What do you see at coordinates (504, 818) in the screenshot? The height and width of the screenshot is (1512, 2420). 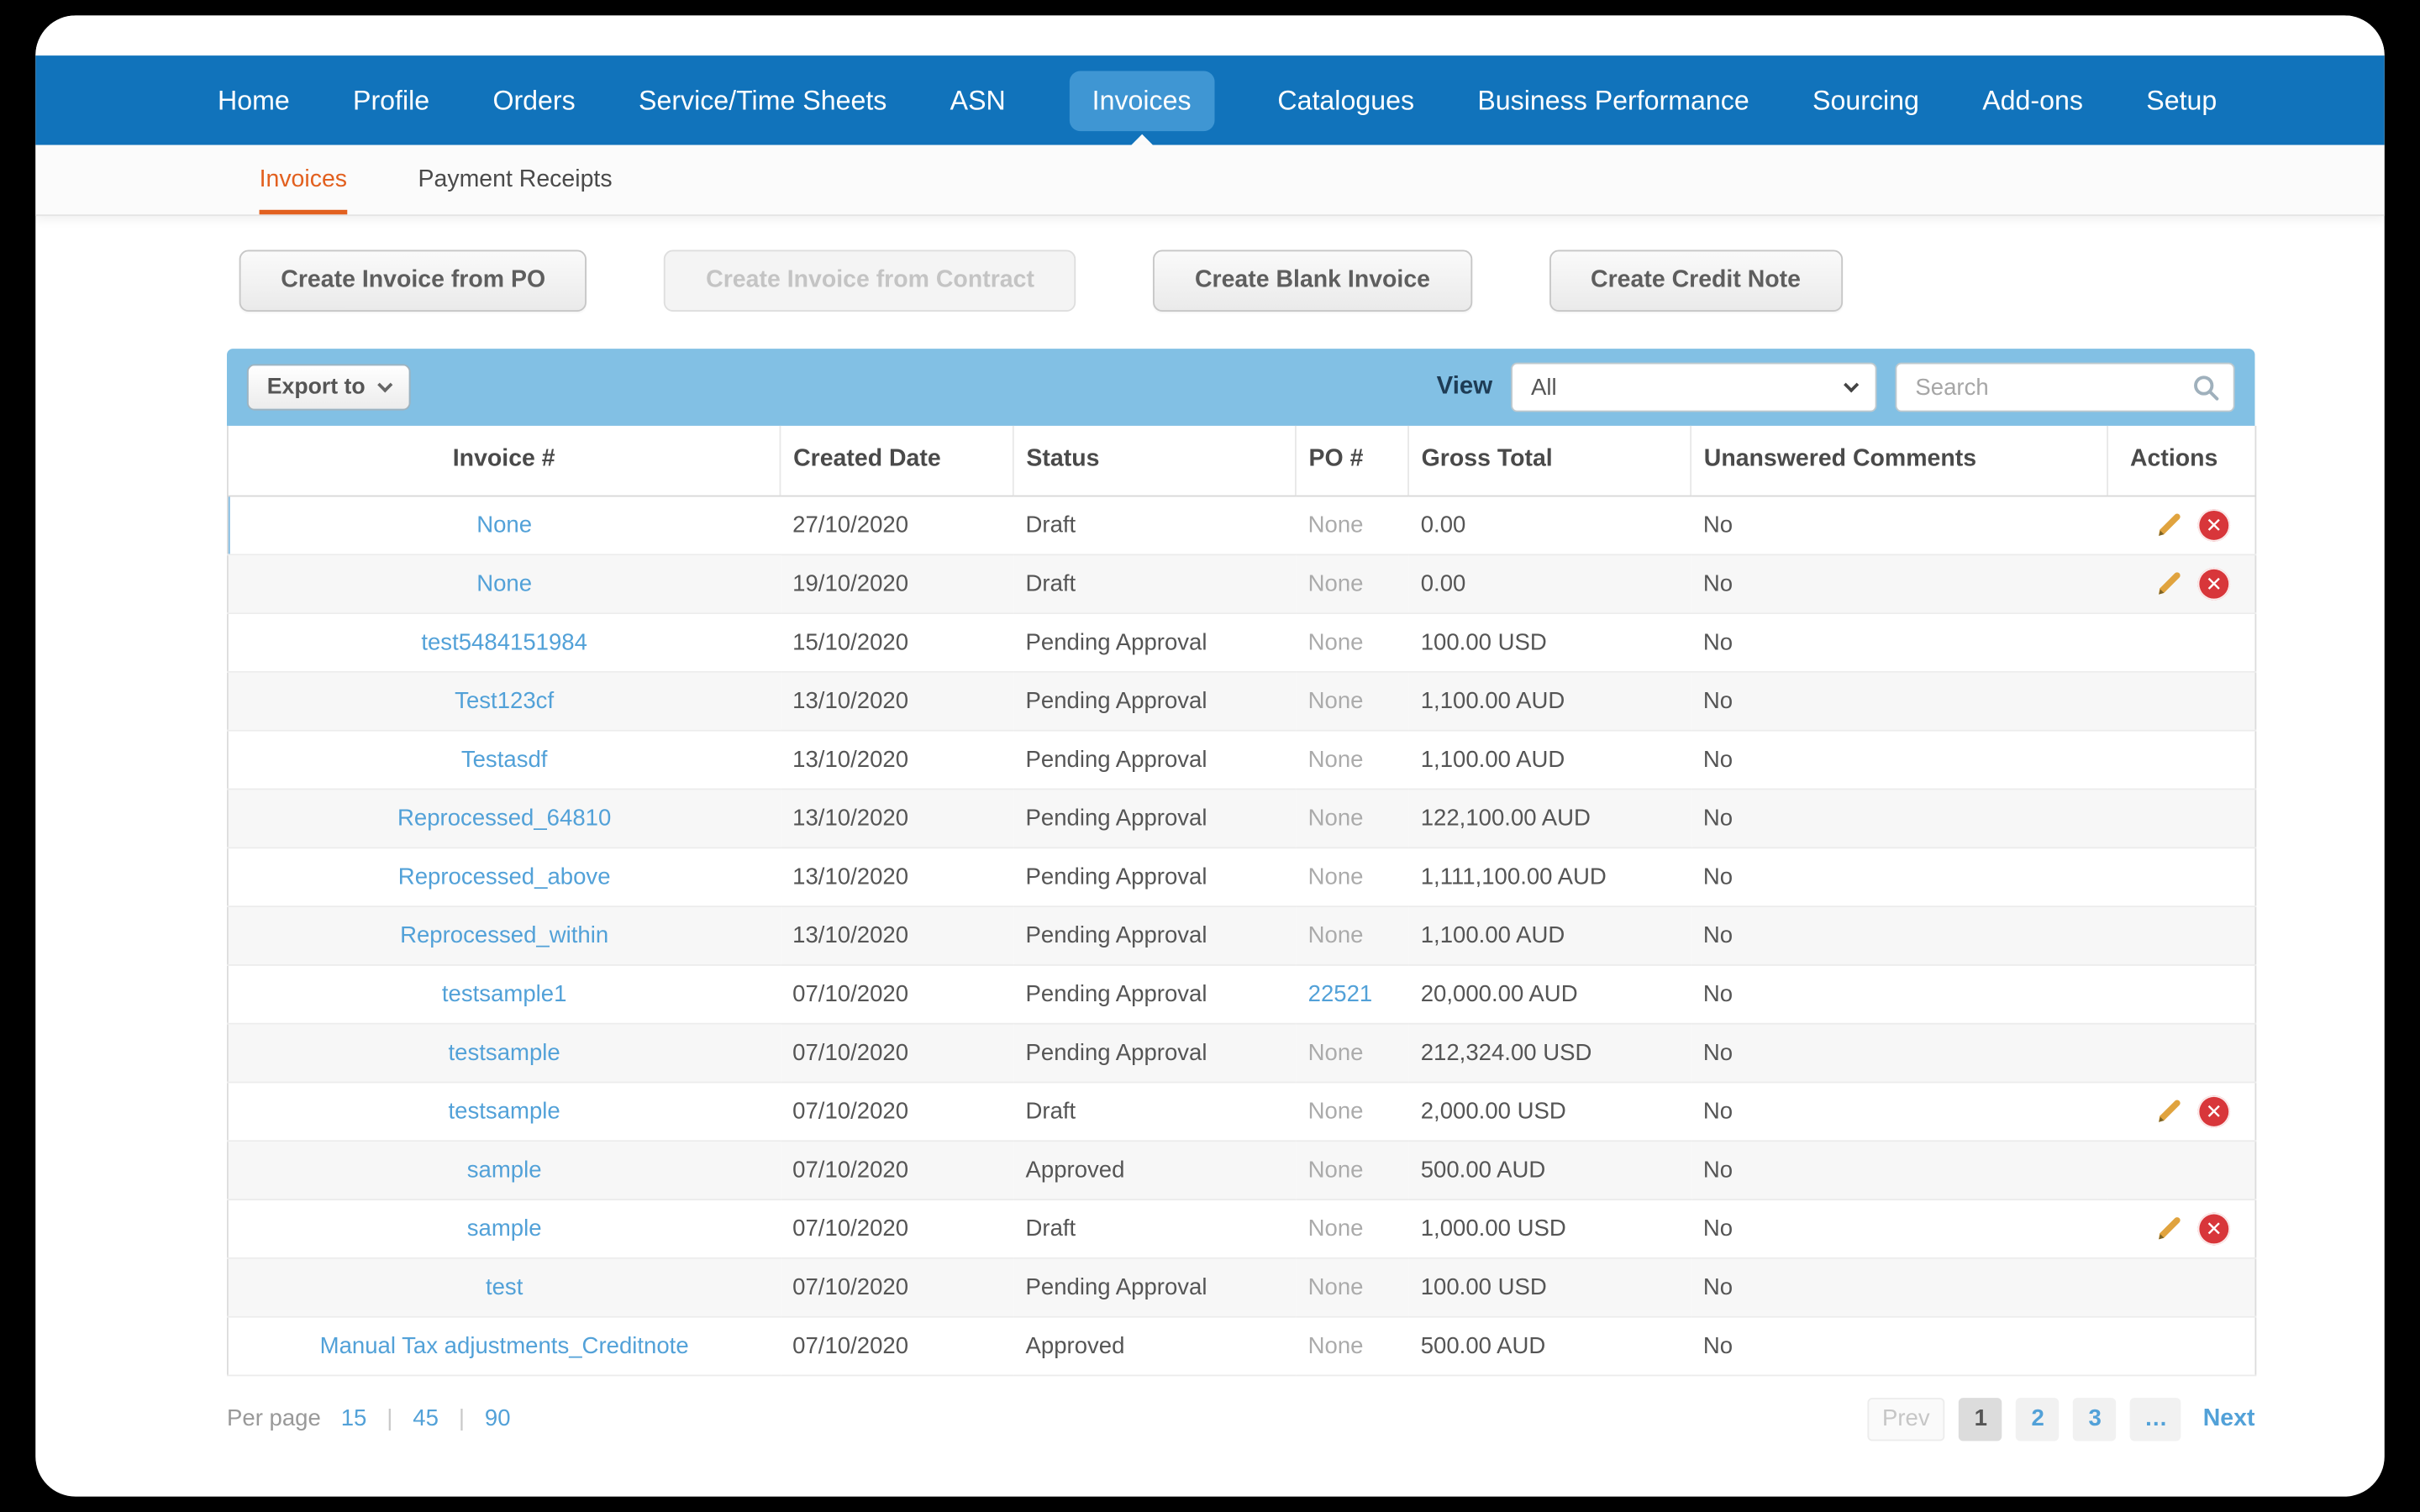 I see `invoice-number-link: Reprocessed_64810` at bounding box center [504, 818].